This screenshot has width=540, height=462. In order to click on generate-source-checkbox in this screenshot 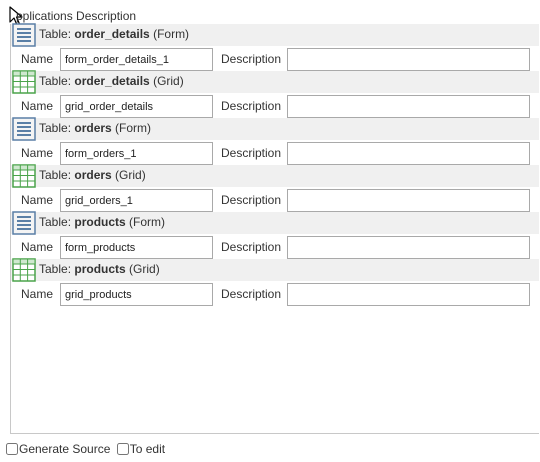, I will do `click(12, 449)`.